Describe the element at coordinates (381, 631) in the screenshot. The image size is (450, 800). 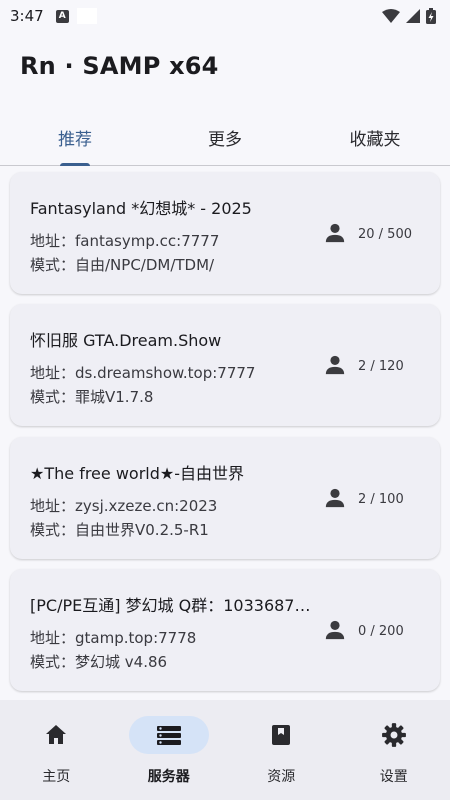
I see `player-count: 0 / 200` at that location.